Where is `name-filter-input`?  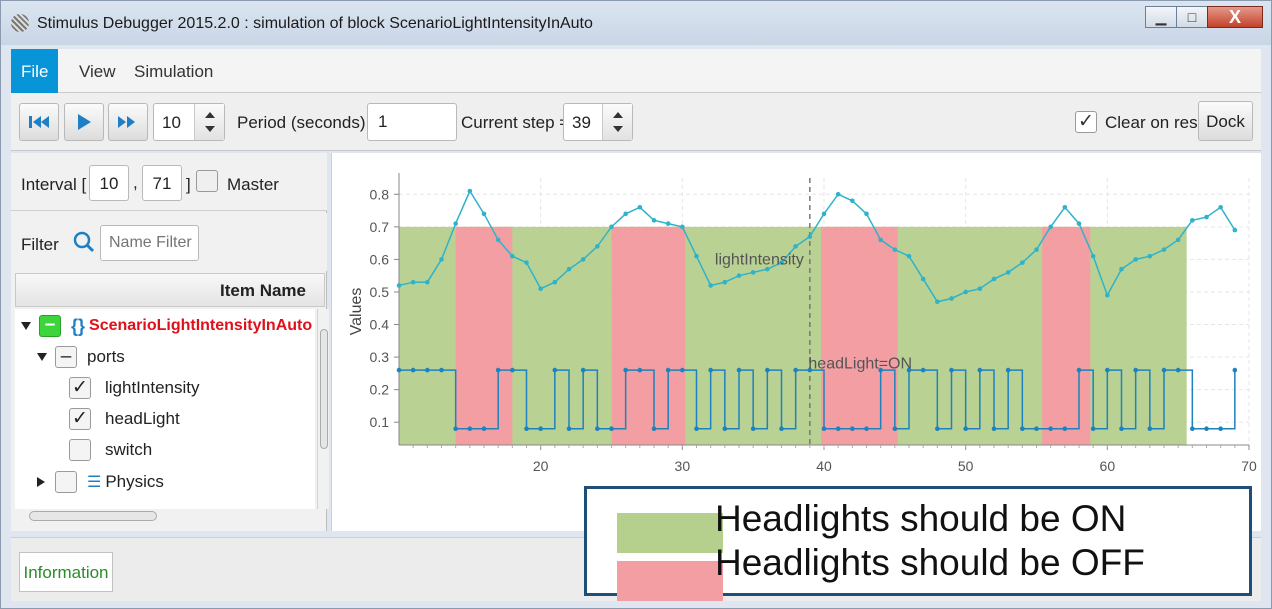 name-filter-input is located at coordinates (149, 243).